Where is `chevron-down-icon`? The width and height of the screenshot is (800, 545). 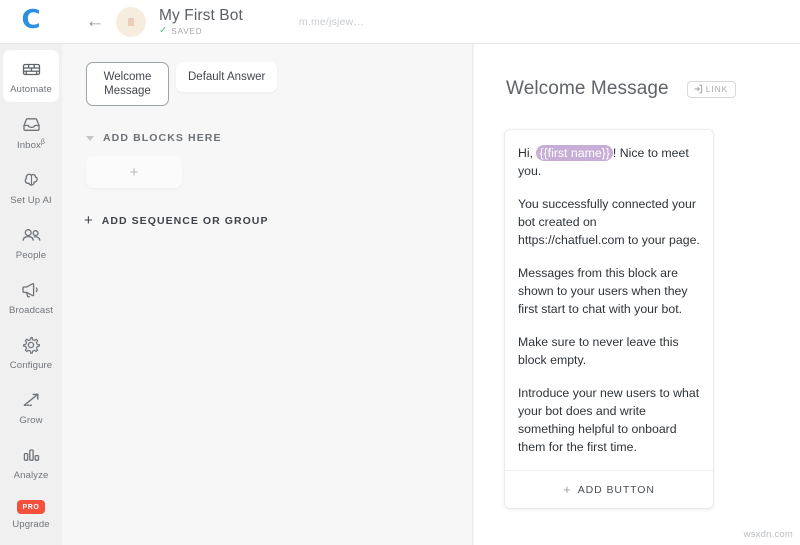 chevron-down-icon is located at coordinates (90, 138).